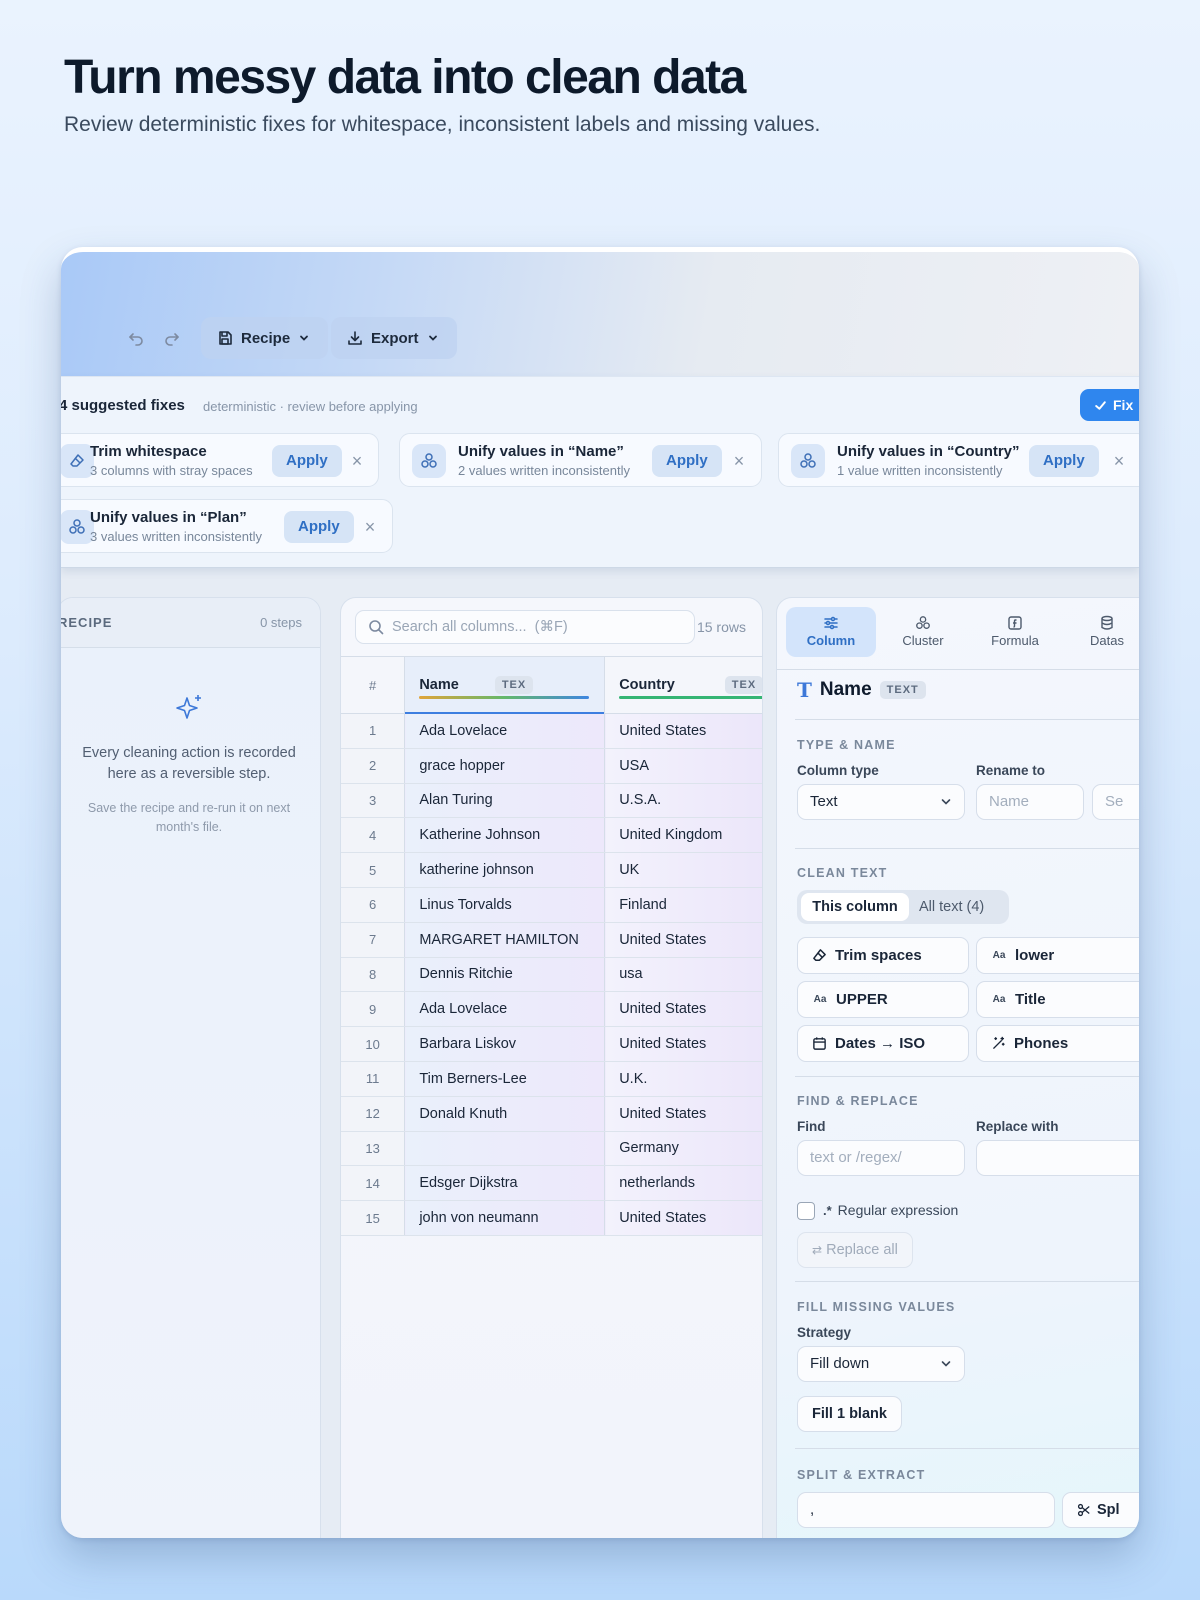 The image size is (1200, 1600). Describe the element at coordinates (505, 835) in the screenshot. I see `cell-name: Katherine Johnson` at that location.